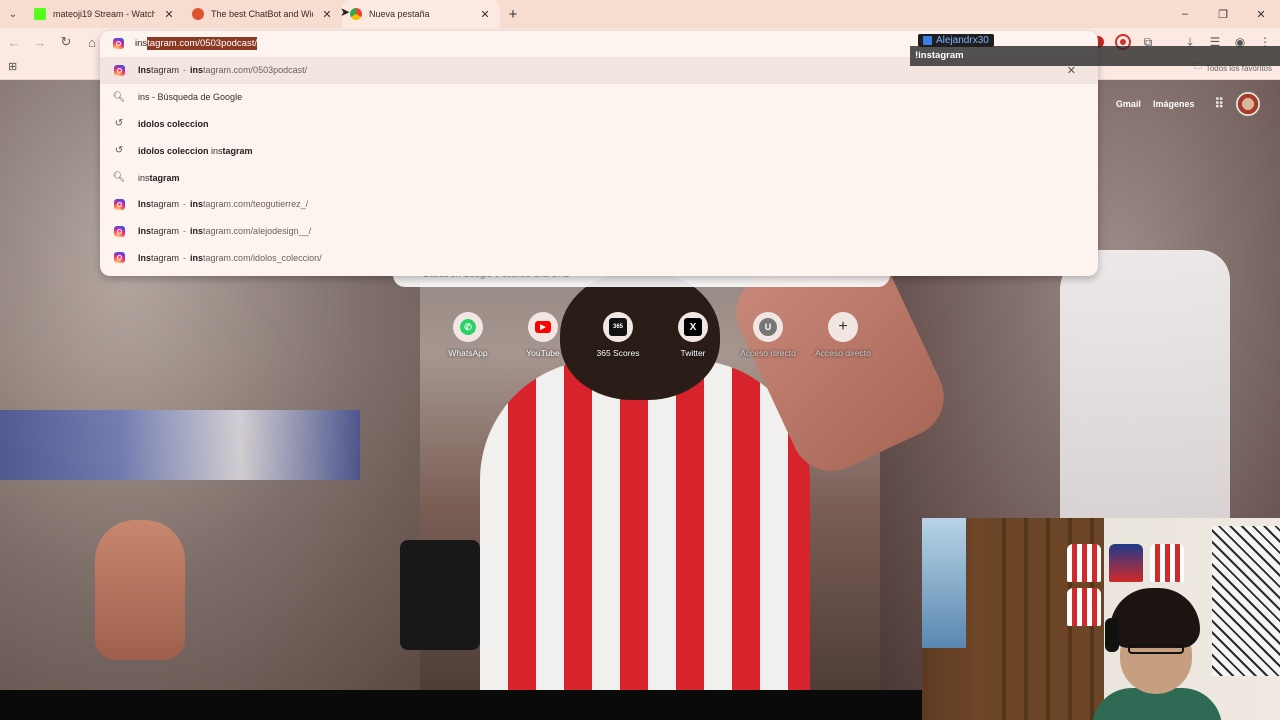  What do you see at coordinates (14, 67) in the screenshot?
I see `apps-grid-icon: ⊞` at bounding box center [14, 67].